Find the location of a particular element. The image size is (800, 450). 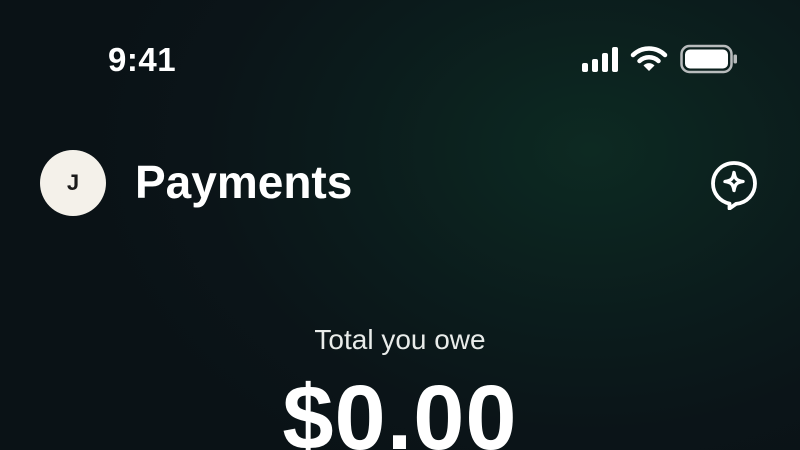

sparkle-chat-icon is located at coordinates (734, 185).